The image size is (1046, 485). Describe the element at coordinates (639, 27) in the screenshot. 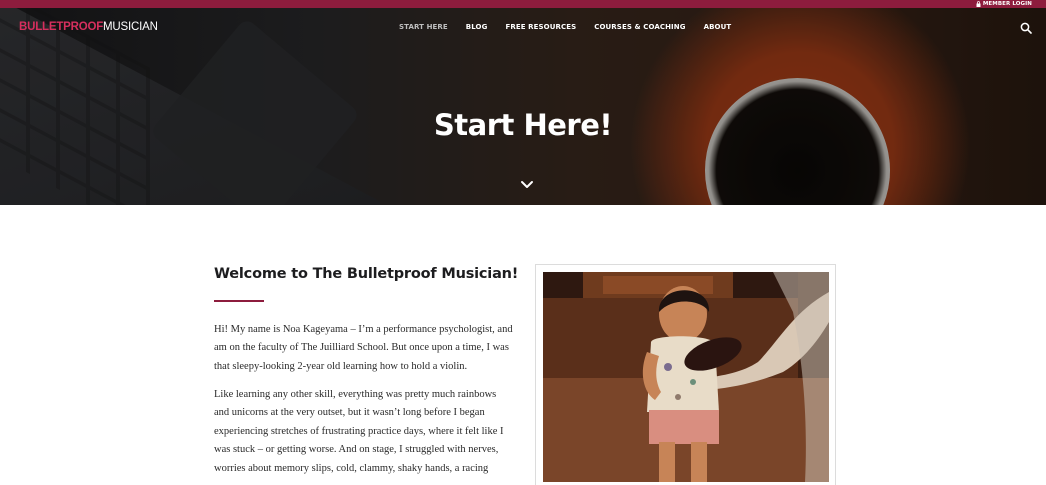

I see `nav-courses-coaching: COURSES & COACHING` at that location.